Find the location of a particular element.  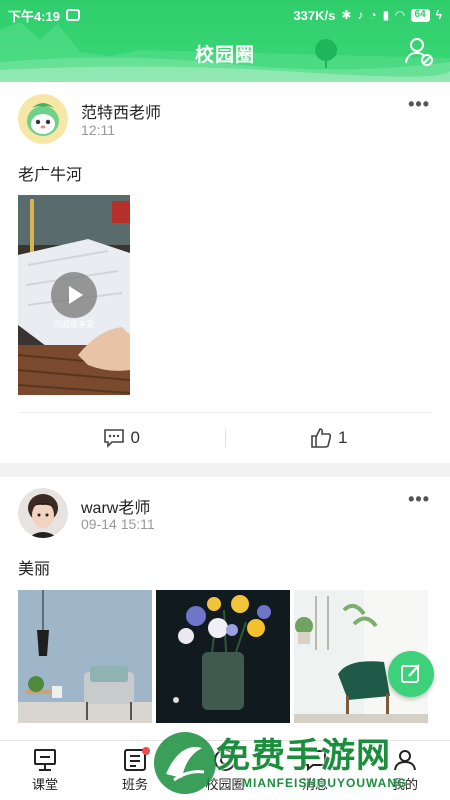

user-settings-icon is located at coordinates (419, 52).